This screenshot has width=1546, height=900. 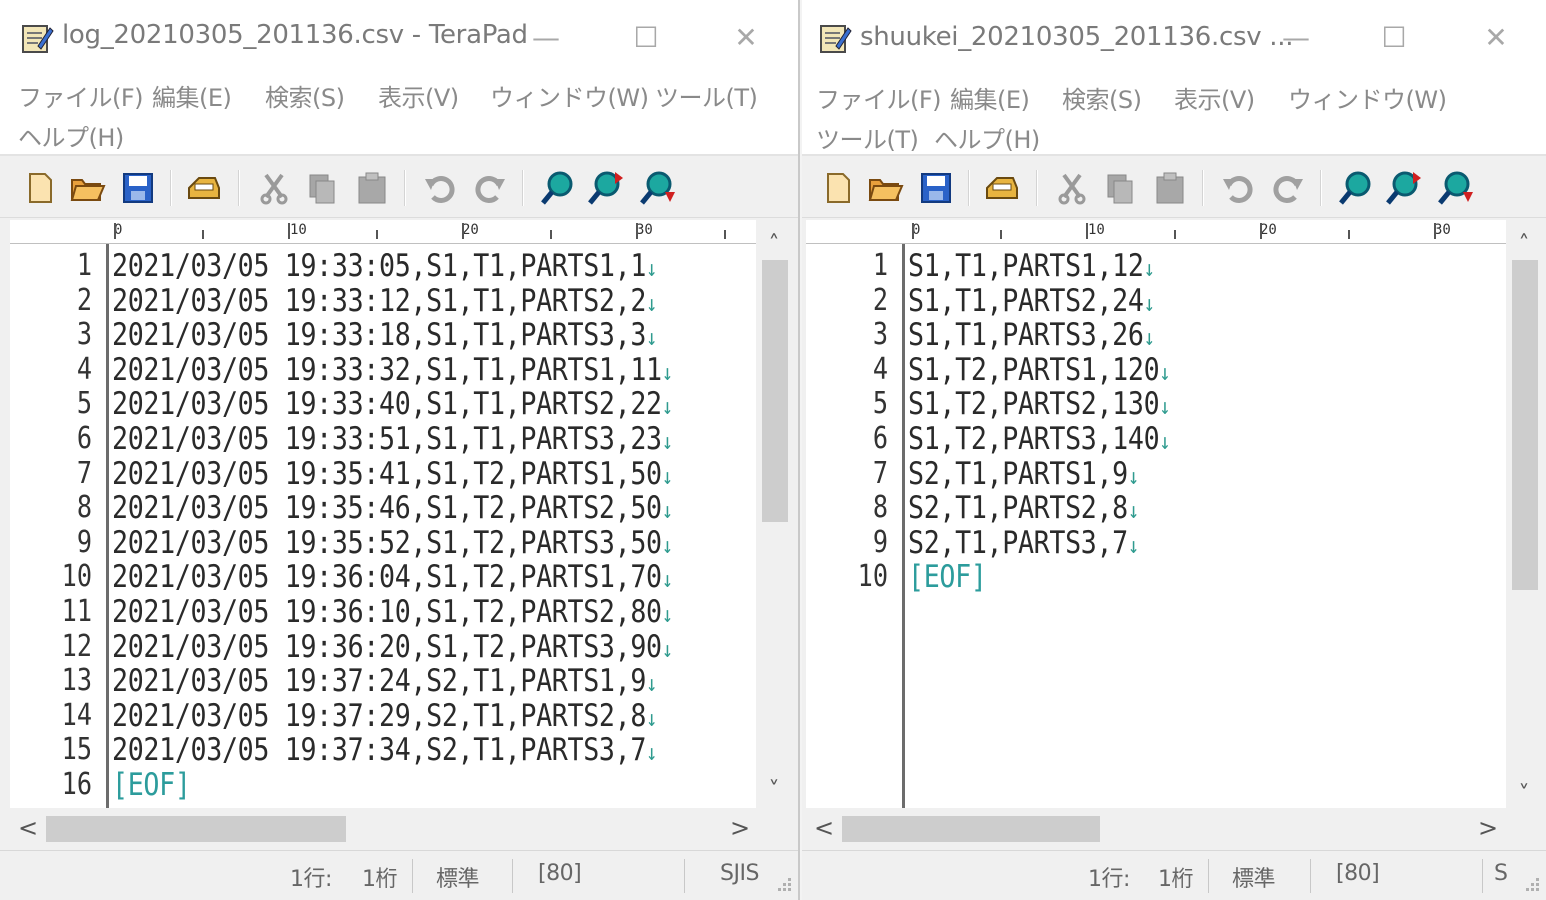 What do you see at coordinates (383, 266) in the screenshot?
I see `editor-line: 1 2021/03/05 19:33:05,S1,T1,PARTS1,1↓` at bounding box center [383, 266].